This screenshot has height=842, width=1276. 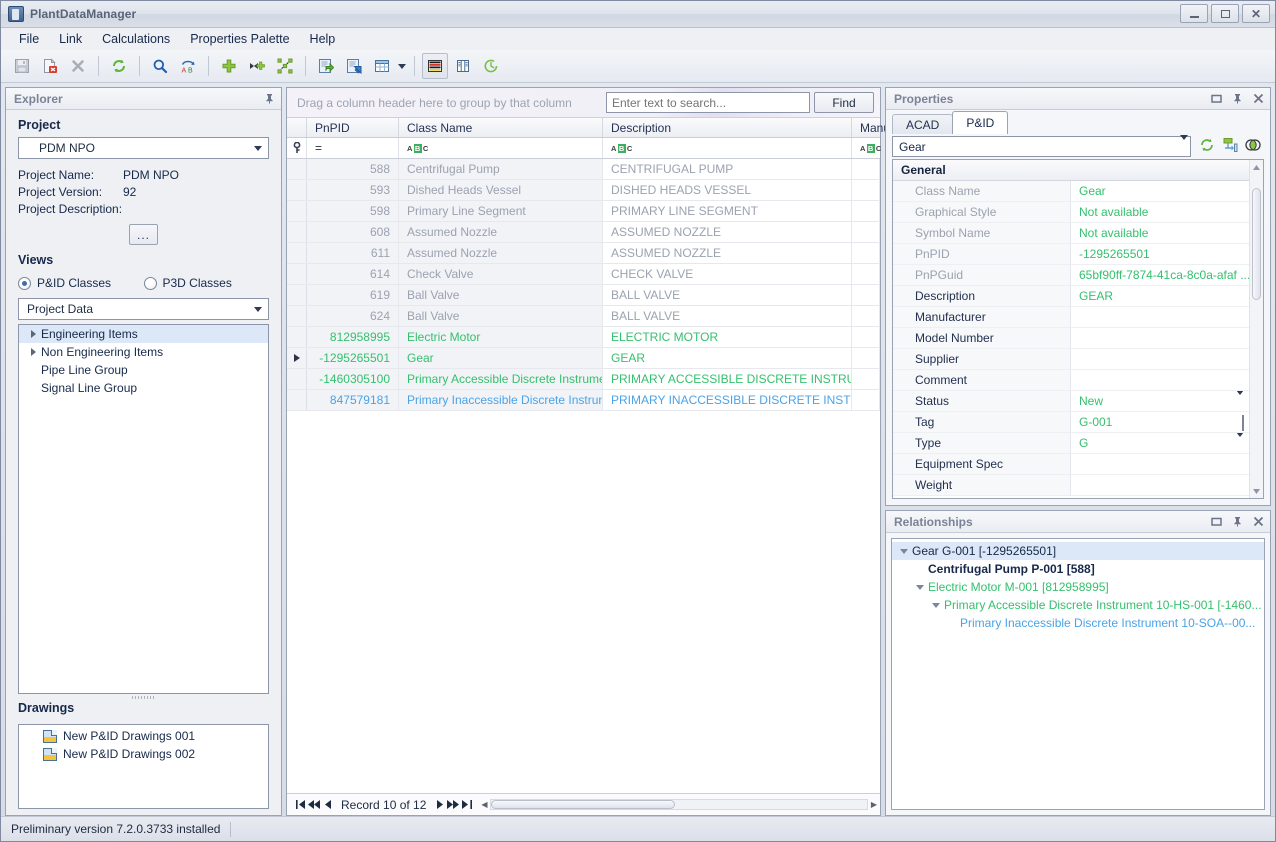 What do you see at coordinates (867, 148) in the screenshot?
I see `filter-operator-manufacturer: ABC` at bounding box center [867, 148].